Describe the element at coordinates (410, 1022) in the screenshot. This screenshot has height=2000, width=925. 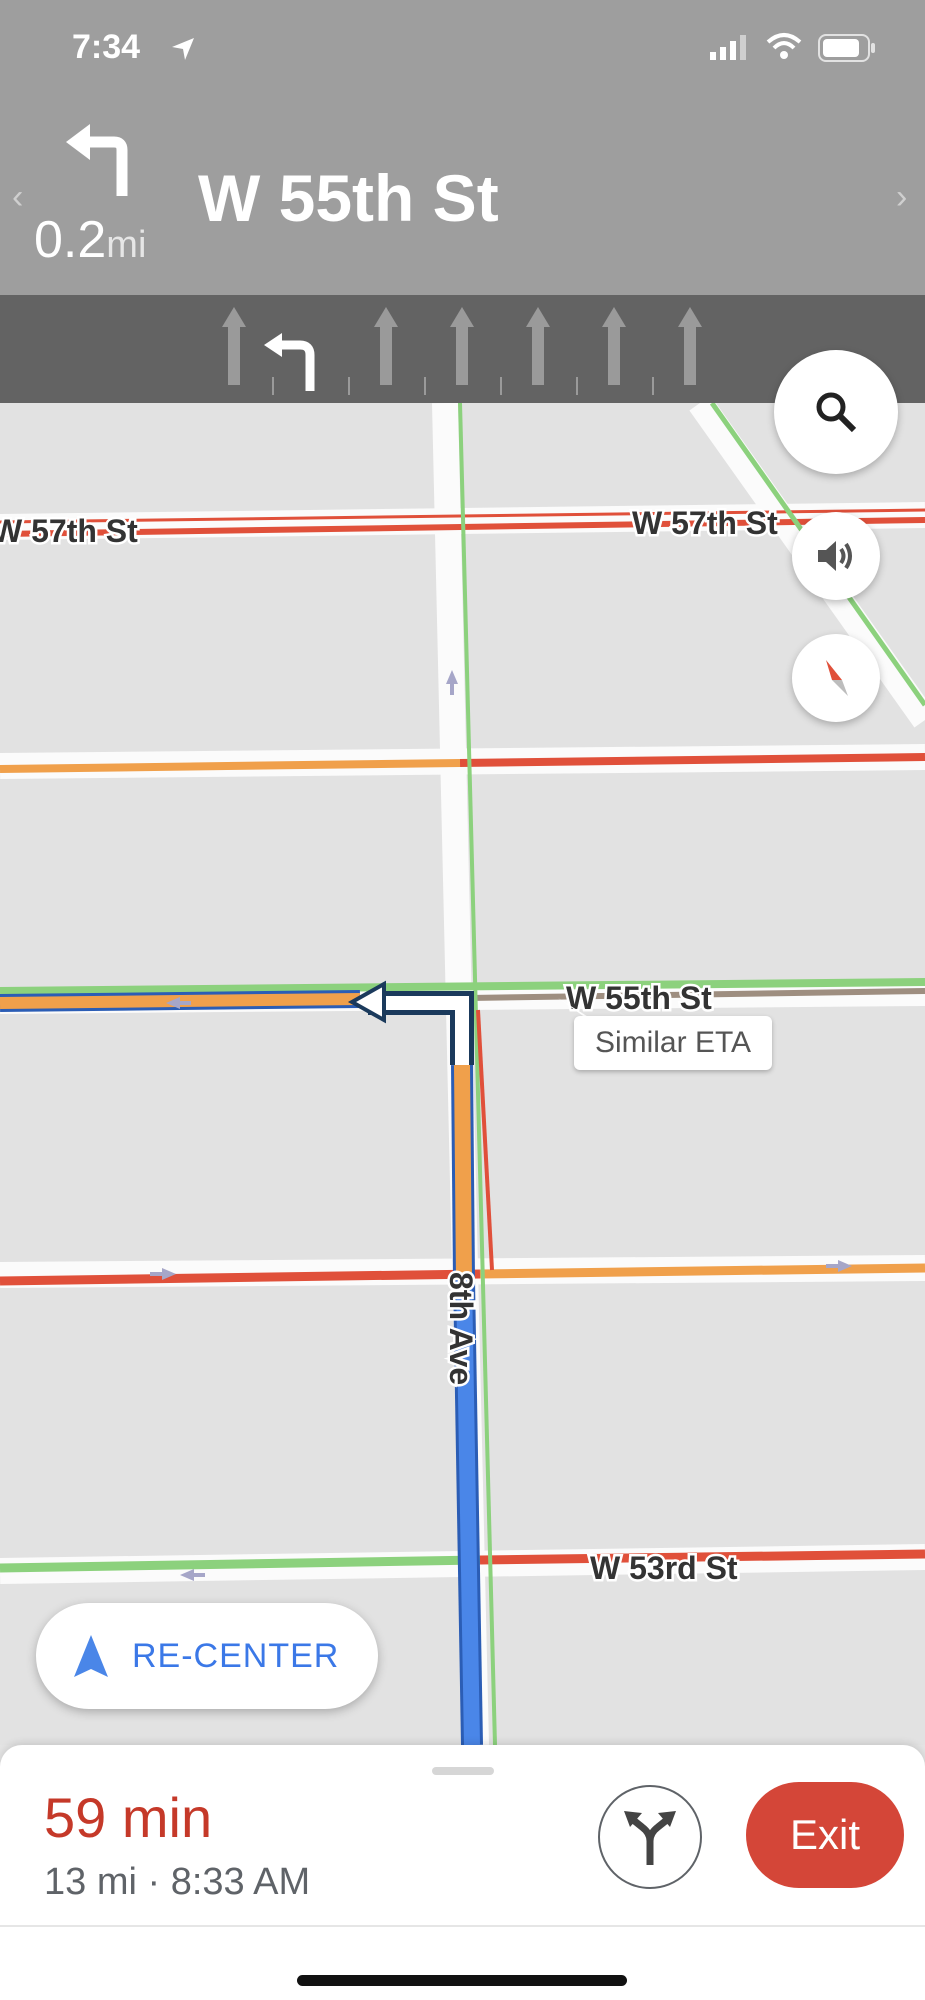
I see `maneuver-arrow` at that location.